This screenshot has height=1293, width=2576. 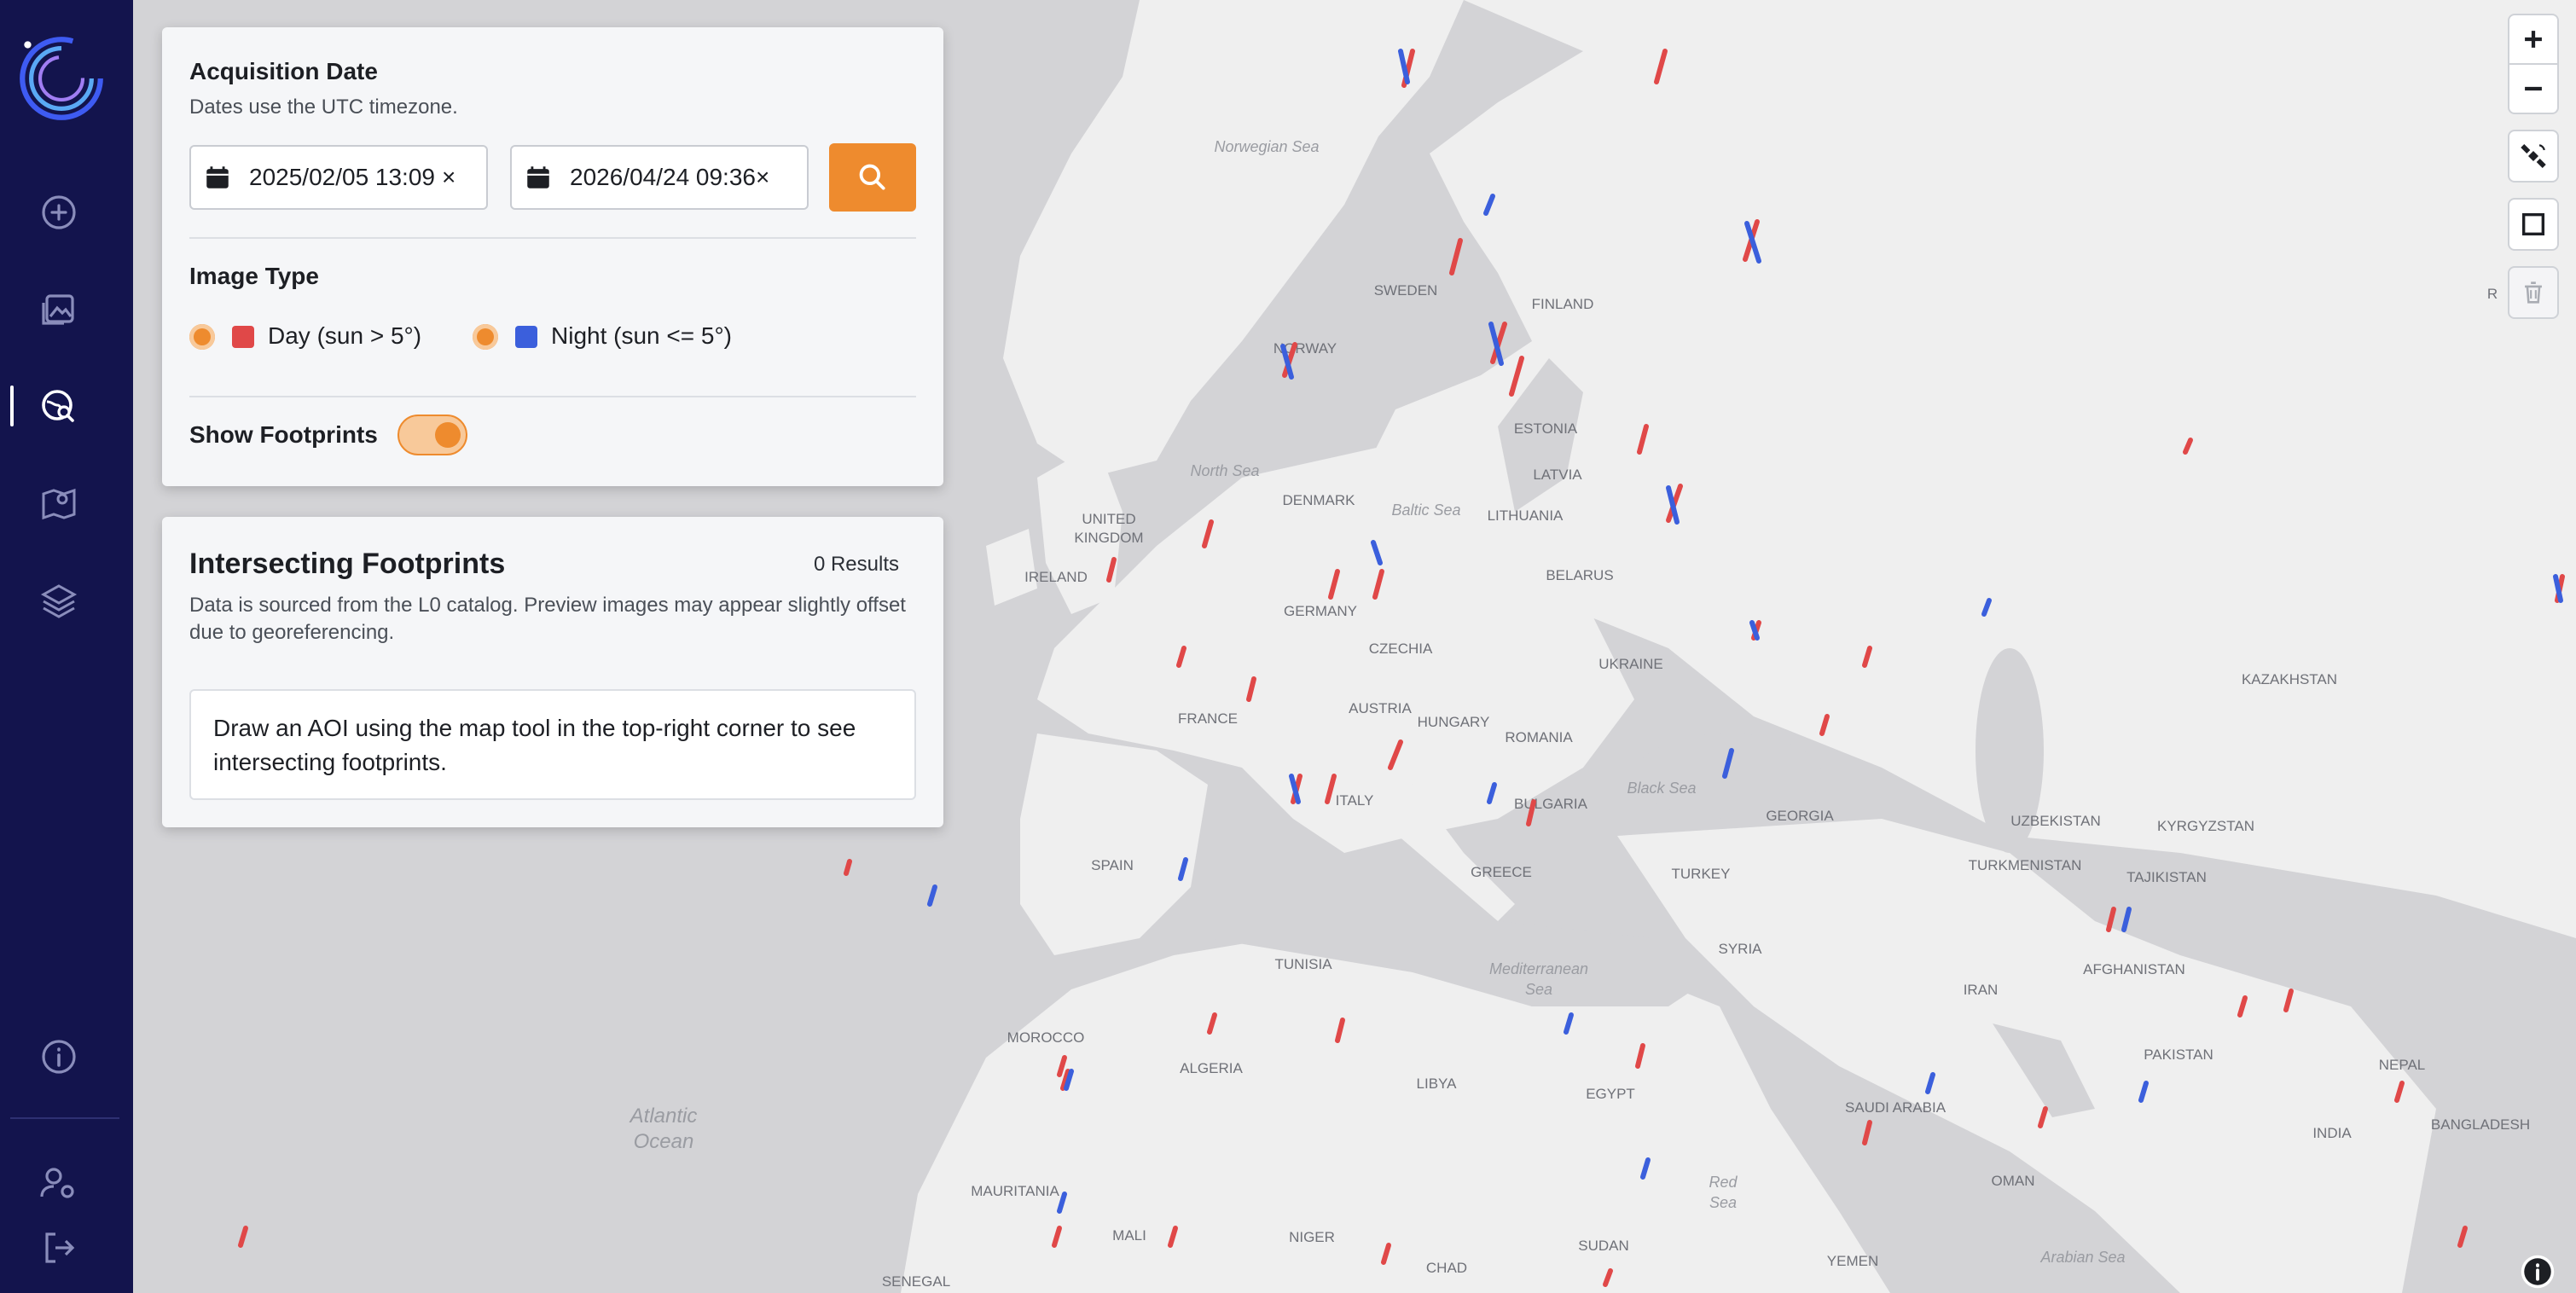 I want to click on night-radio, so click(x=485, y=337).